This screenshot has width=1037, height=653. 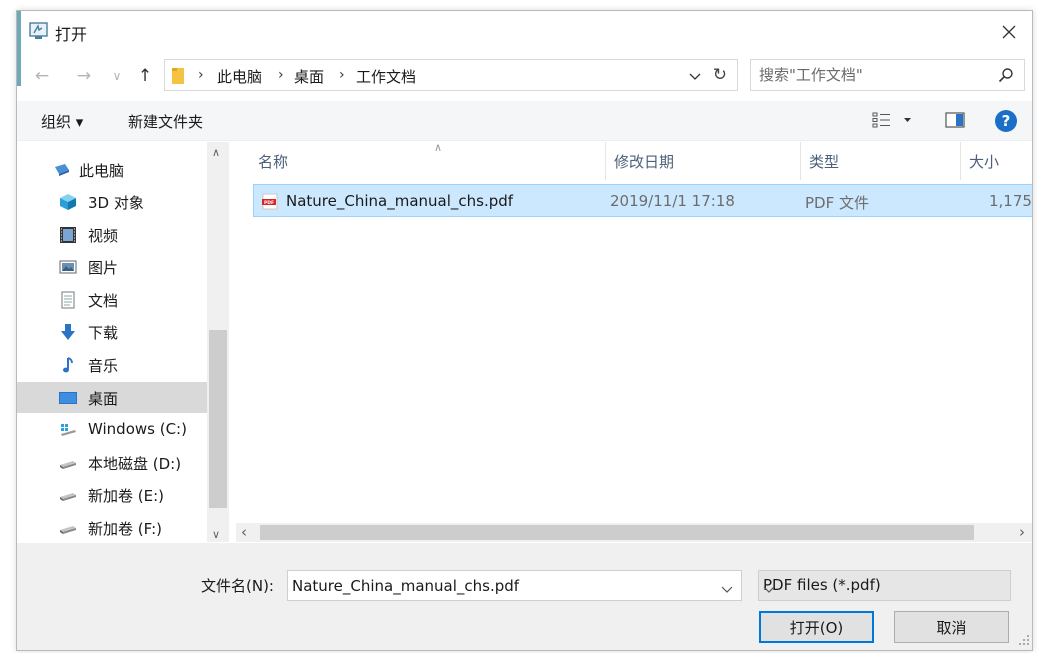 What do you see at coordinates (1010, 201) in the screenshot?
I see `file-size: 1,175` at bounding box center [1010, 201].